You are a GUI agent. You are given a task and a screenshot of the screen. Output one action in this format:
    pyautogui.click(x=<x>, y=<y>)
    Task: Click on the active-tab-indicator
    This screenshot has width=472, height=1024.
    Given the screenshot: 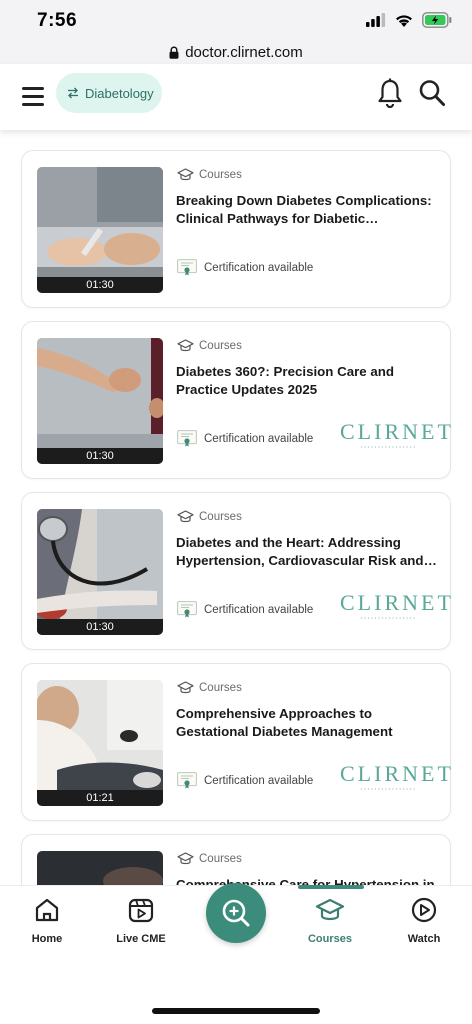 What is the action you would take?
    pyautogui.click(x=331, y=887)
    